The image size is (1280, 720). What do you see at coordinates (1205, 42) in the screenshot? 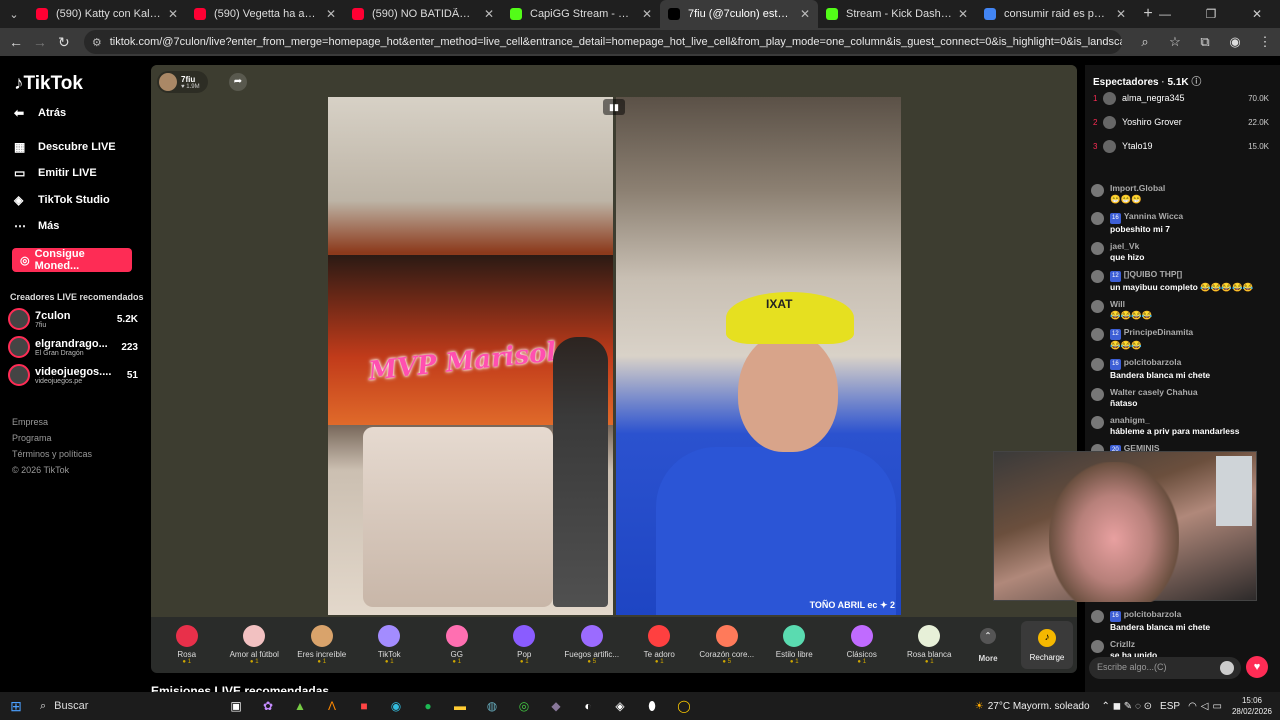
I see `extensions-icon: ⧉` at bounding box center [1205, 42].